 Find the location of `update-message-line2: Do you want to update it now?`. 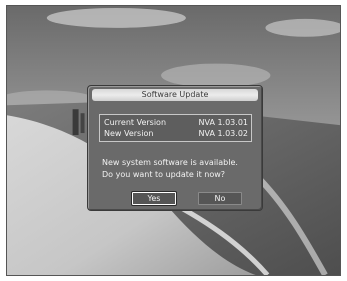

update-message-line2: Do you want to update it now? is located at coordinates (163, 174).